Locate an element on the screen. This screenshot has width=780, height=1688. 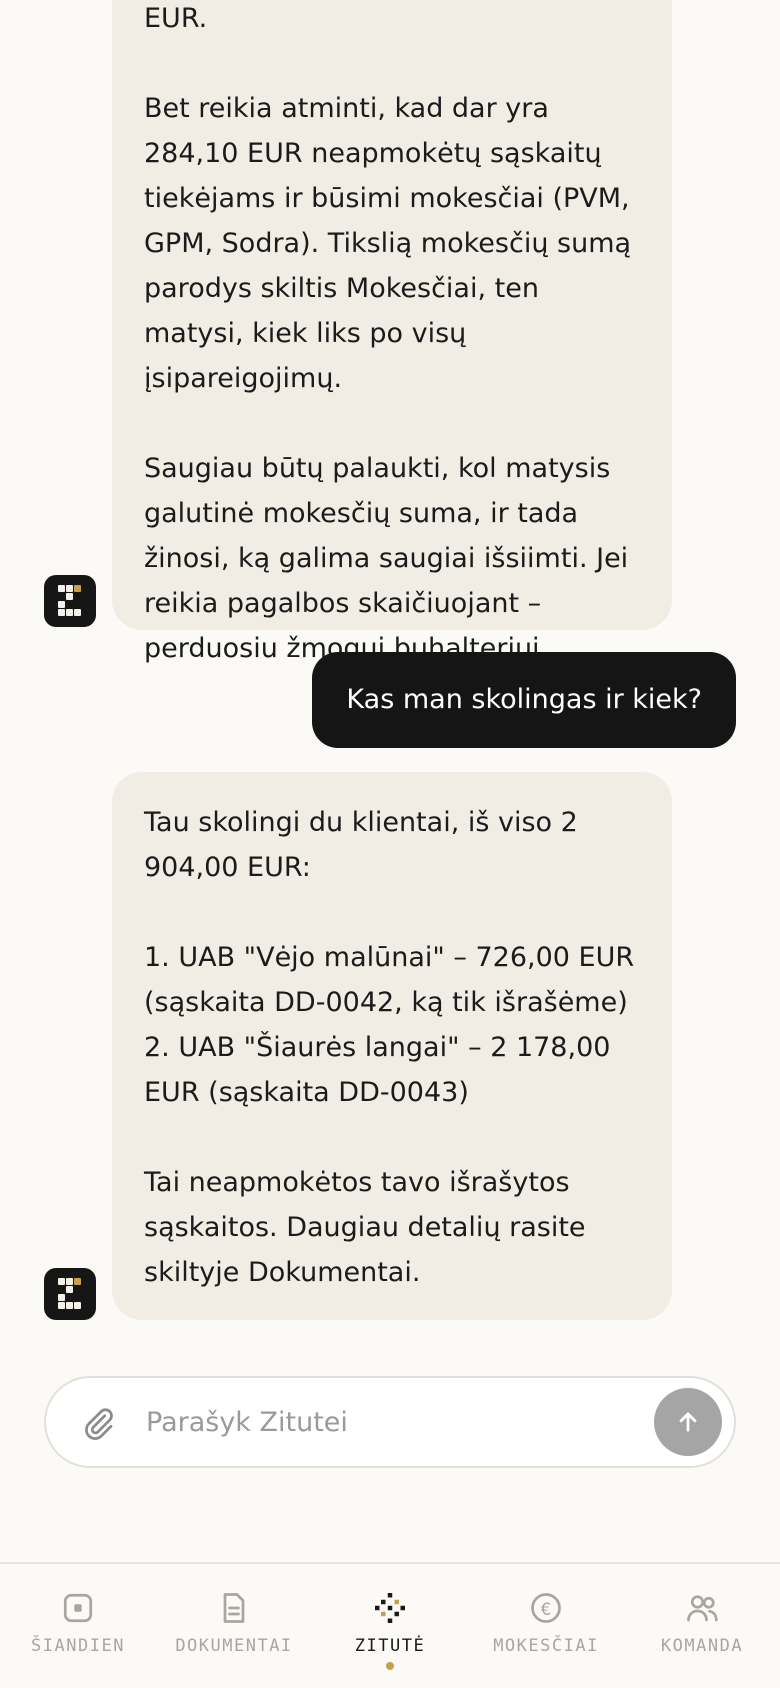
message-composer is located at coordinates (390, 1422).